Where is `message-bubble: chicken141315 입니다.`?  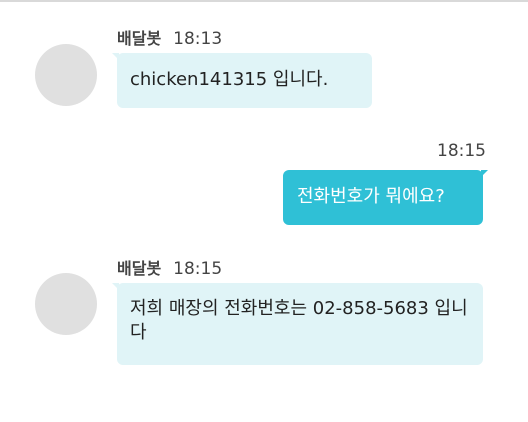 message-bubble: chicken141315 입니다. is located at coordinates (242, 80).